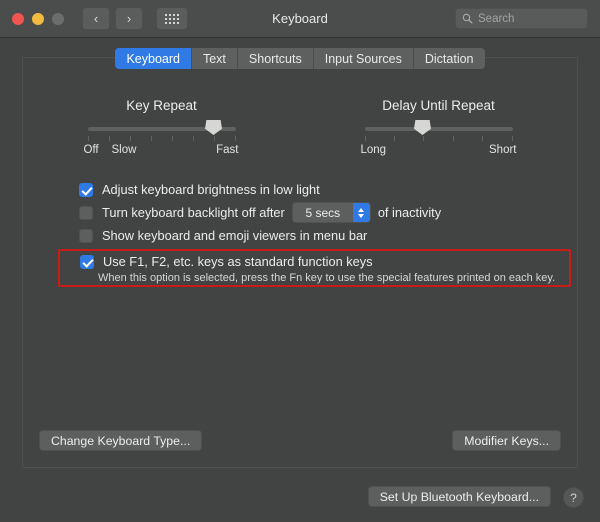 The height and width of the screenshot is (522, 600). I want to click on checkbox-show-viewers, so click(86, 235).